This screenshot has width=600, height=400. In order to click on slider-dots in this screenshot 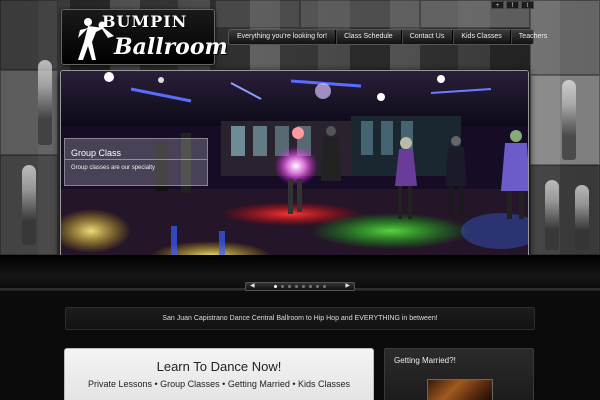, I will do `click(300, 286)`.